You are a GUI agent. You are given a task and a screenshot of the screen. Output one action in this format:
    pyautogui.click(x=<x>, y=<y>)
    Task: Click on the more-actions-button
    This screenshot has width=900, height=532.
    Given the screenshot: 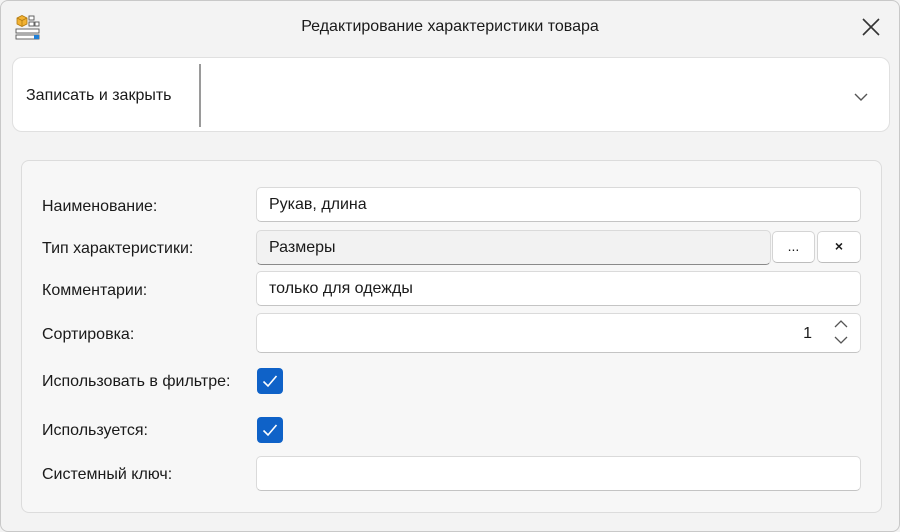 What is the action you would take?
    pyautogui.click(x=861, y=96)
    